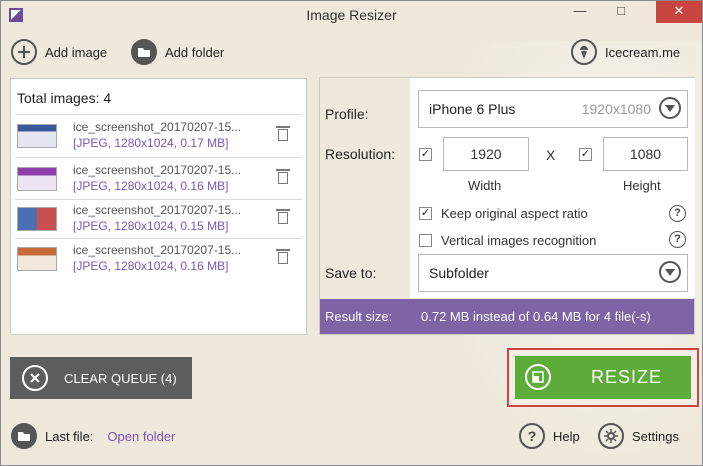  What do you see at coordinates (584, 52) in the screenshot?
I see `icecream-logo-icon` at bounding box center [584, 52].